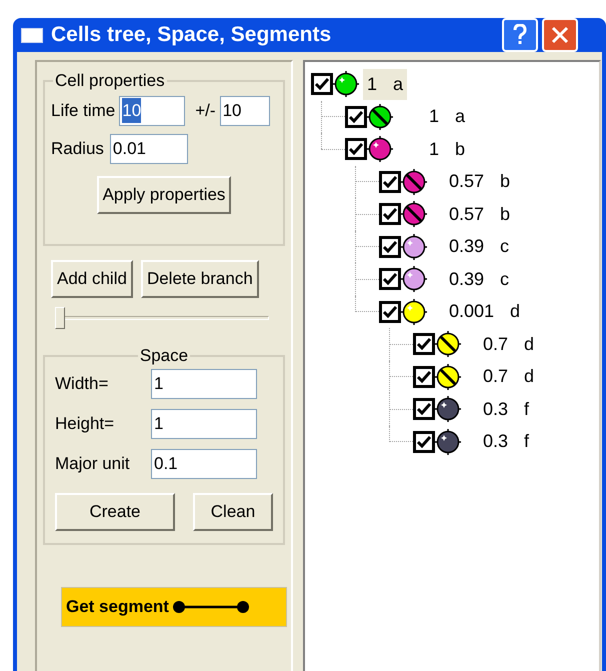  What do you see at coordinates (164, 356) in the screenshot?
I see `group-title: Space` at bounding box center [164, 356].